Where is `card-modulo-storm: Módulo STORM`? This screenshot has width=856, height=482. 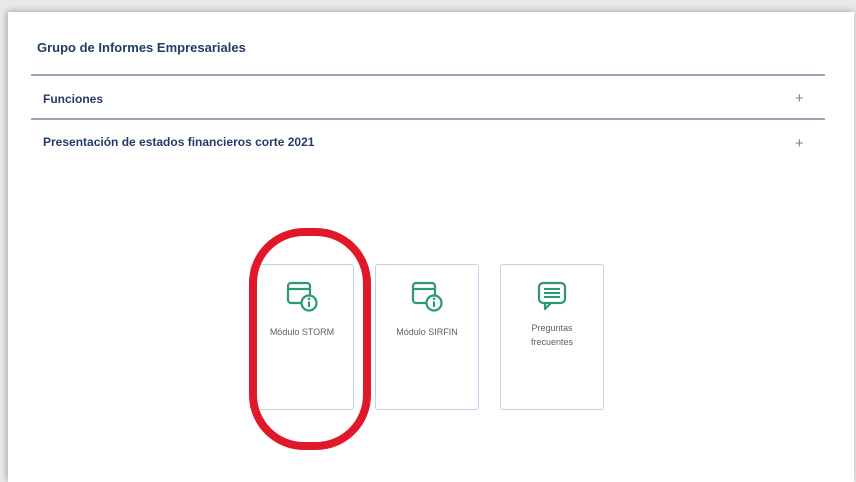
card-modulo-storm: Módulo STORM is located at coordinates (302, 337).